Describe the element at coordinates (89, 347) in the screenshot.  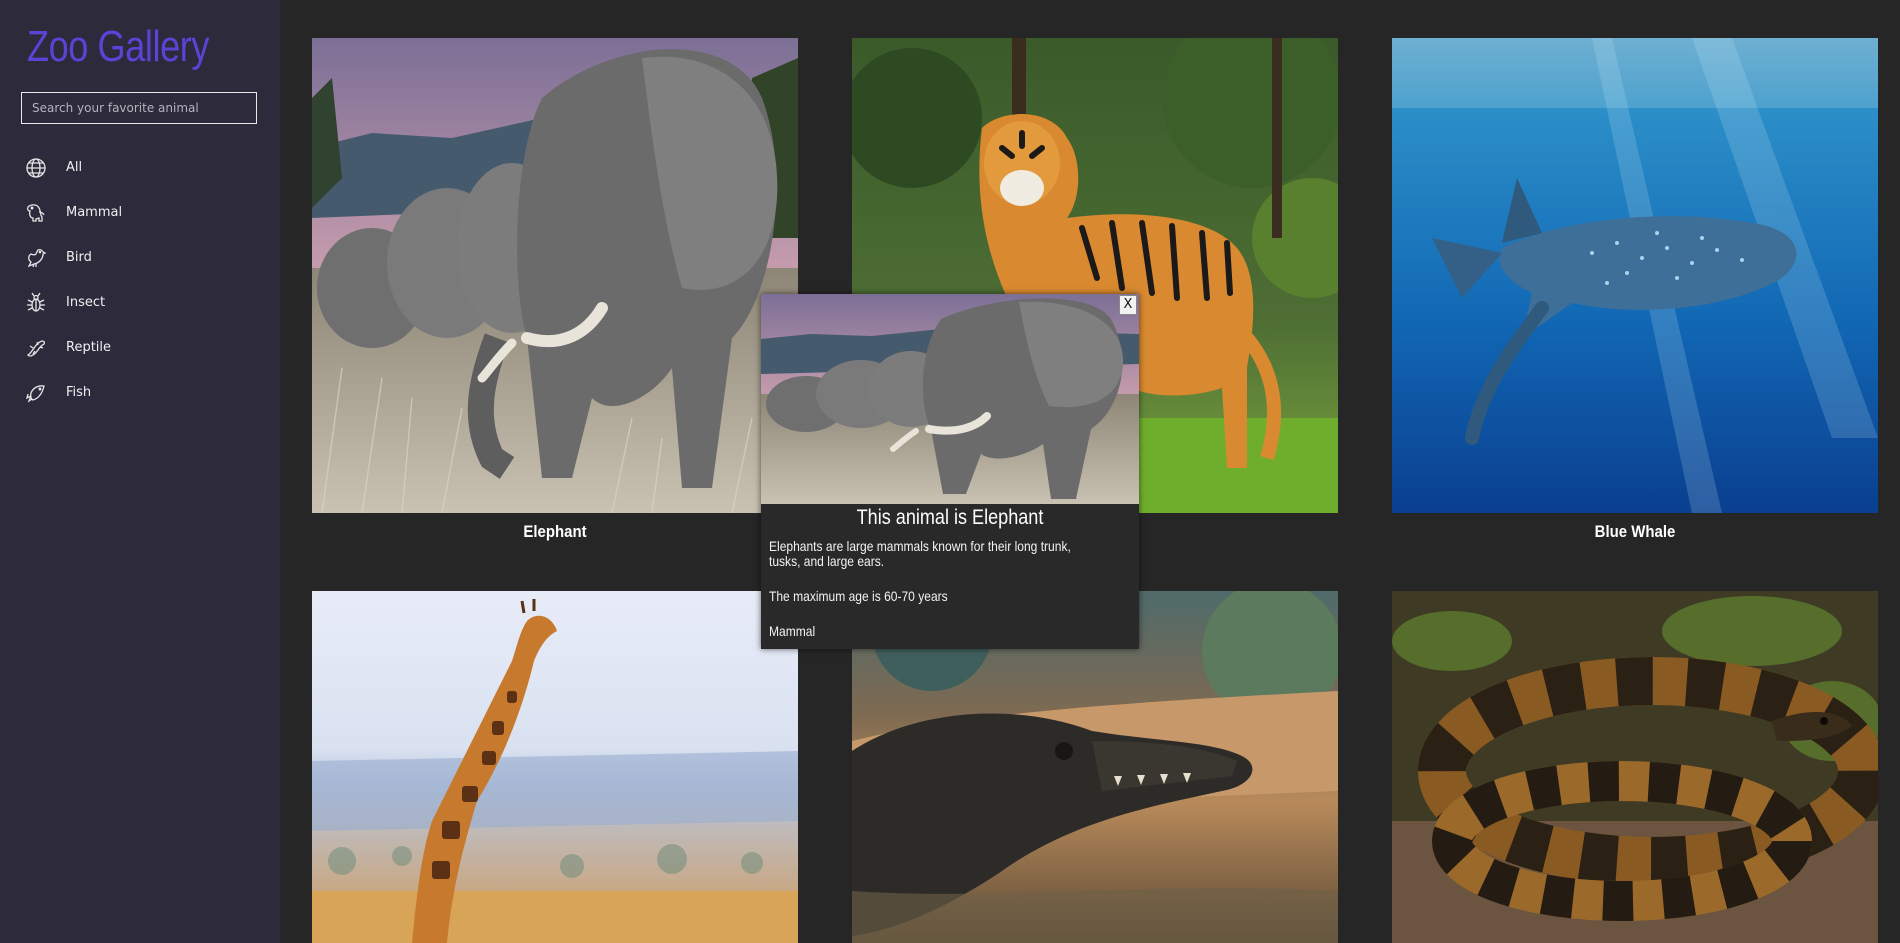
I see `sidebar-item-label: Reptile` at that location.